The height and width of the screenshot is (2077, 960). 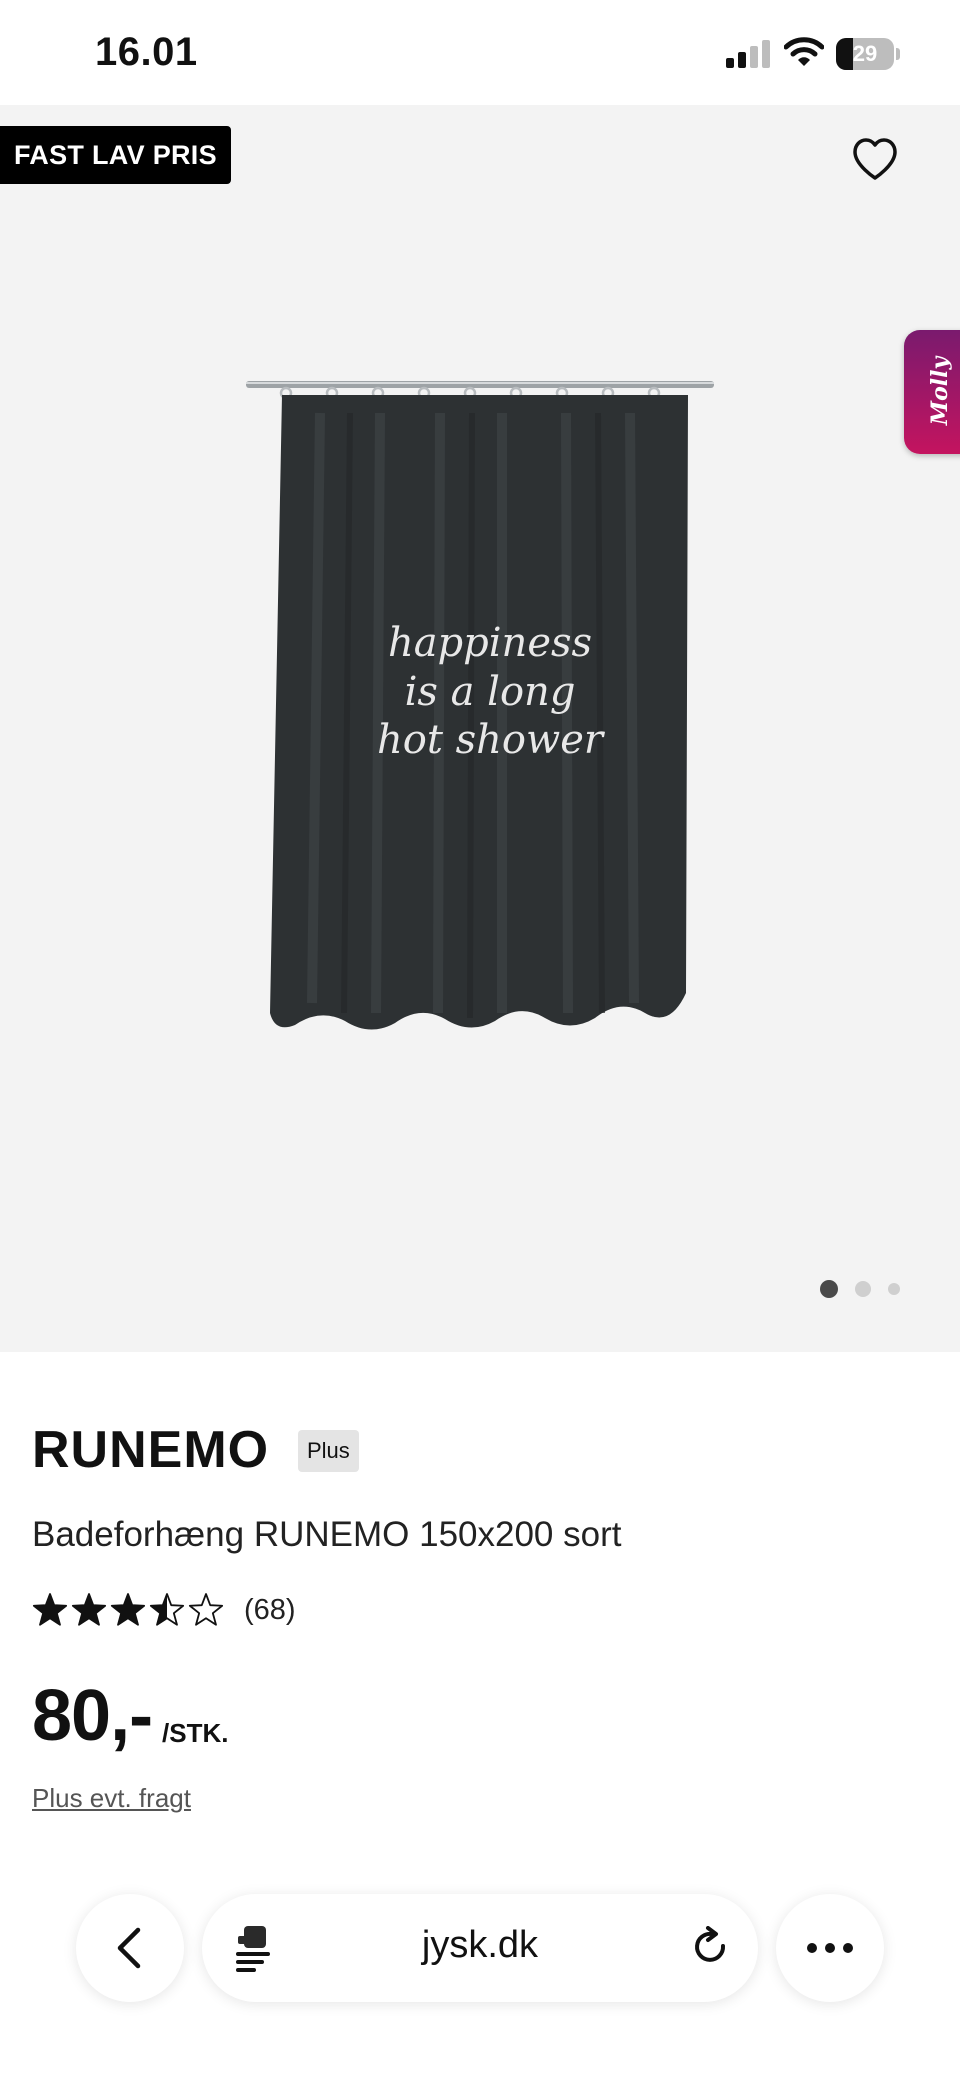 I want to click on url-text: jysk.dk, so click(x=480, y=1945).